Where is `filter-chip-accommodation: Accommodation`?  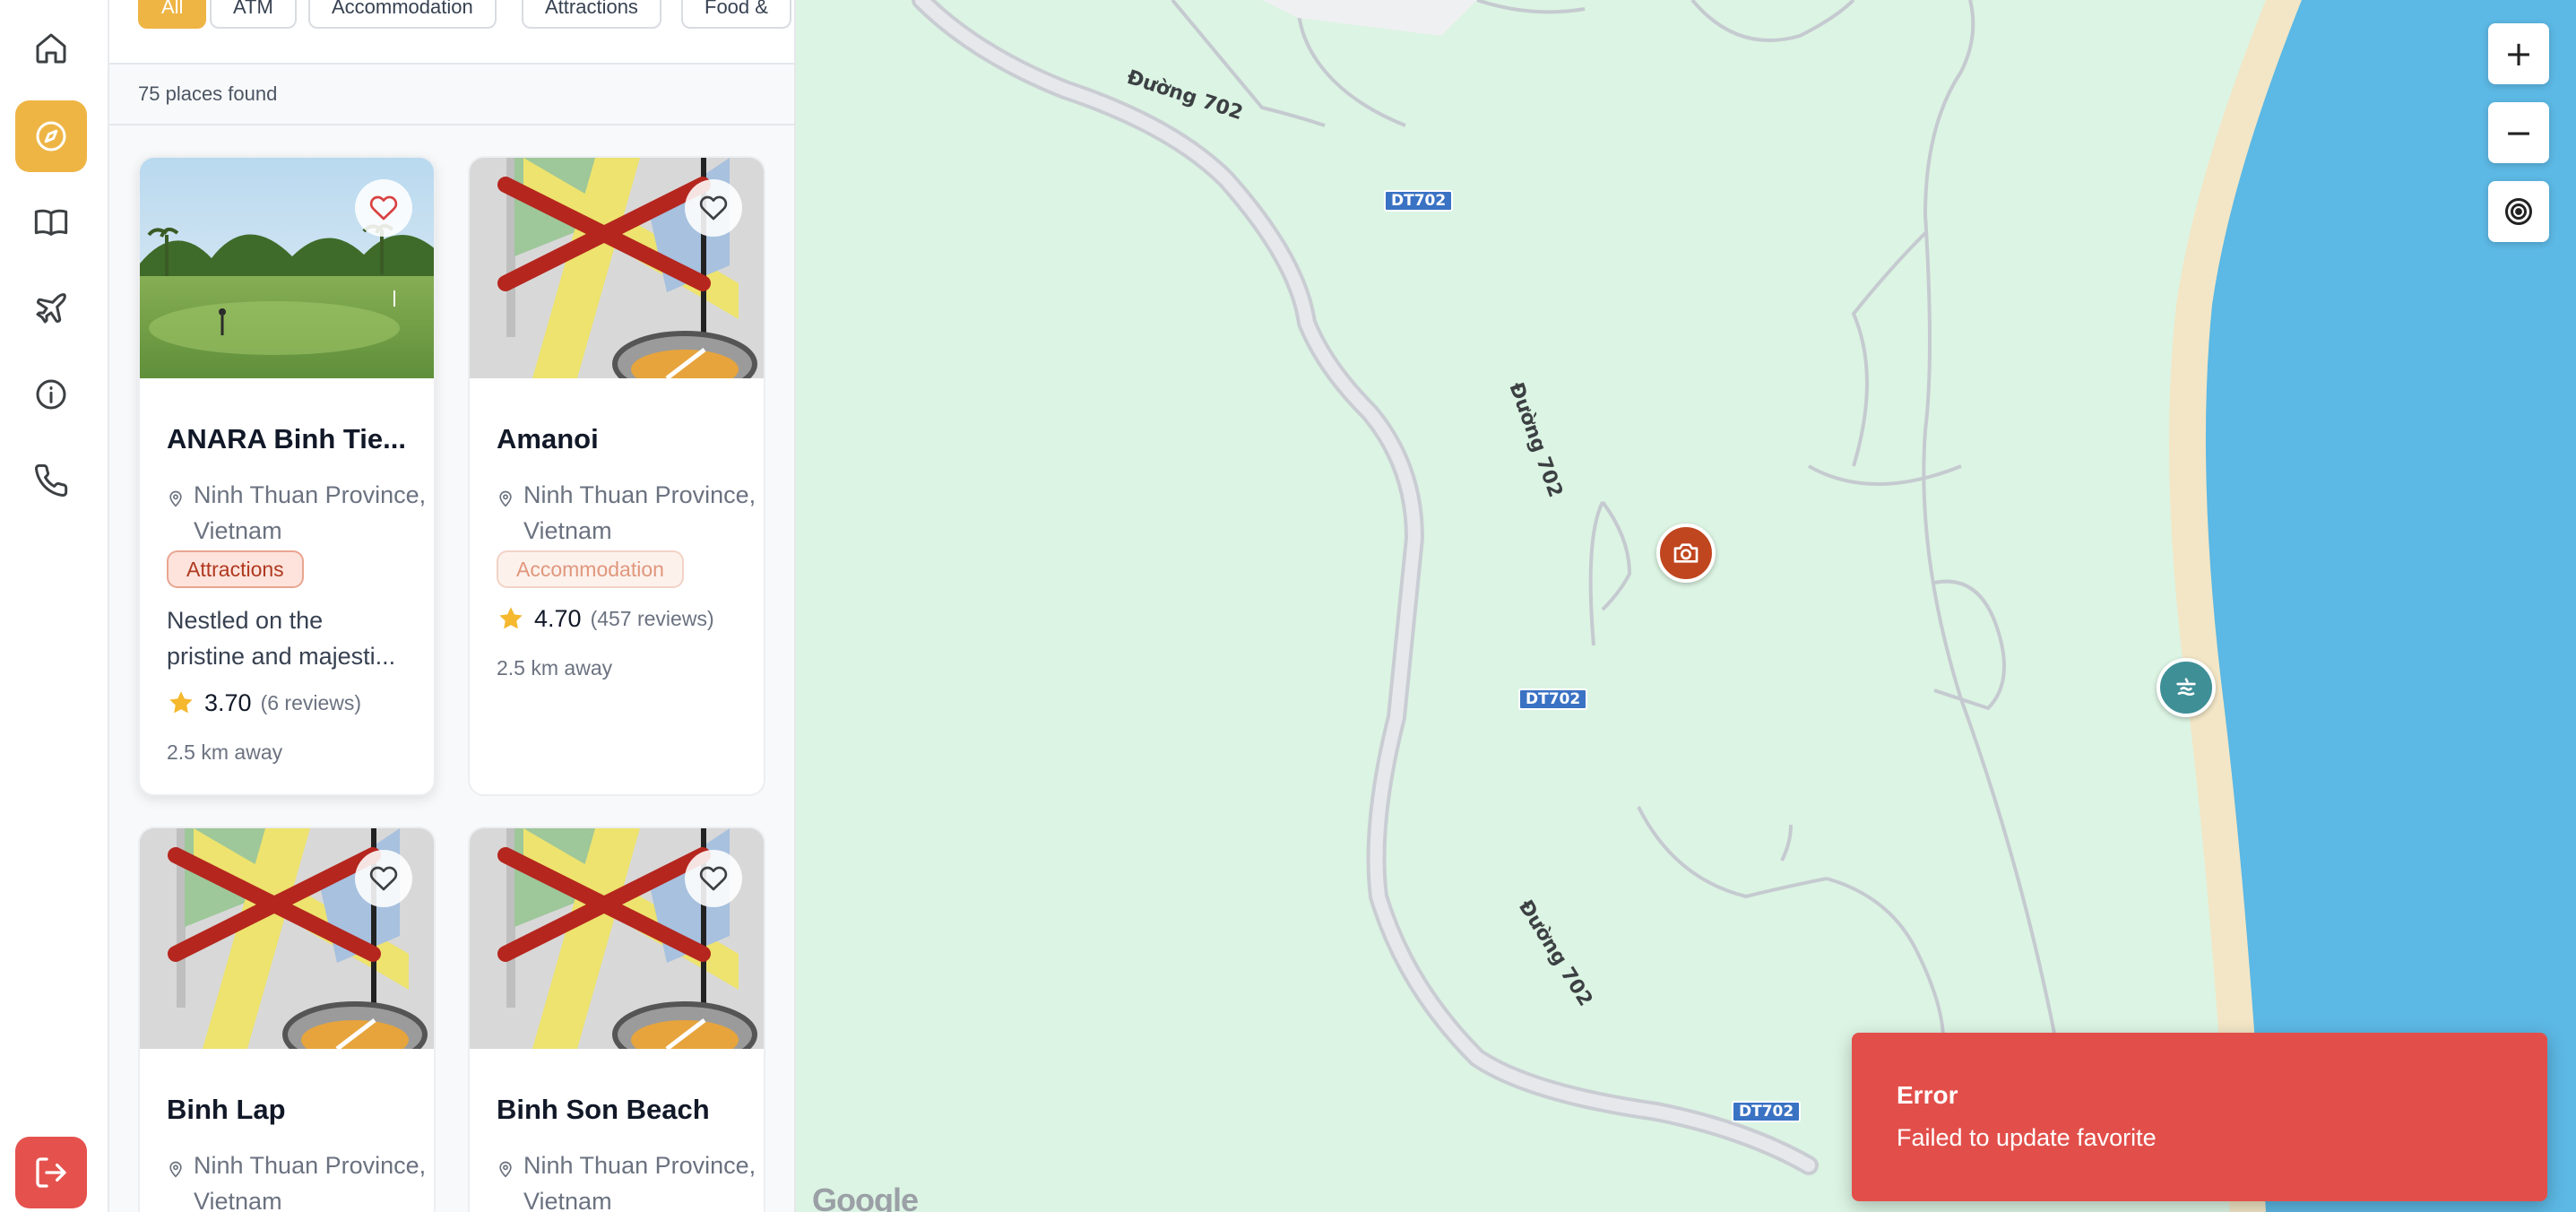 filter-chip-accommodation: Accommodation is located at coordinates (402, 14).